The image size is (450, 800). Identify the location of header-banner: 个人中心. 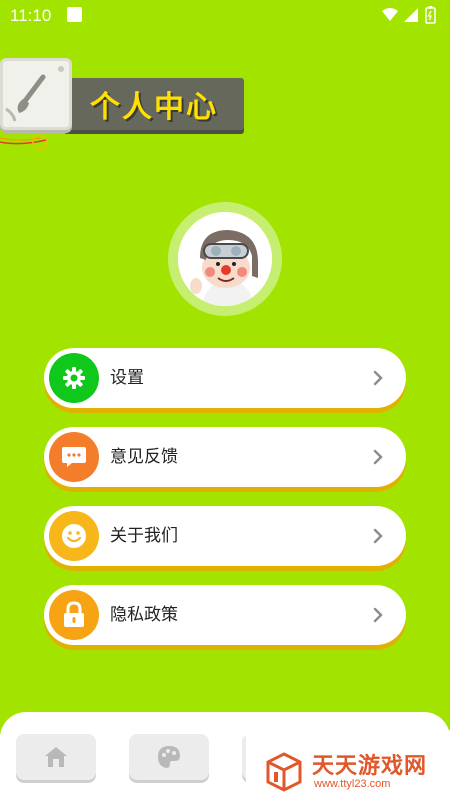
(125, 104).